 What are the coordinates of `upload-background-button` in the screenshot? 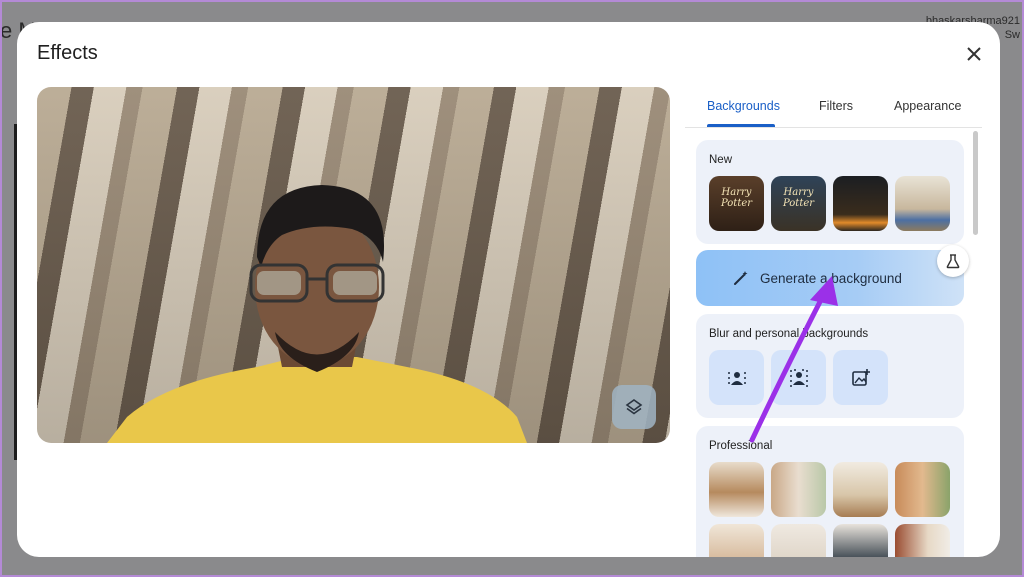 It's located at (860, 377).